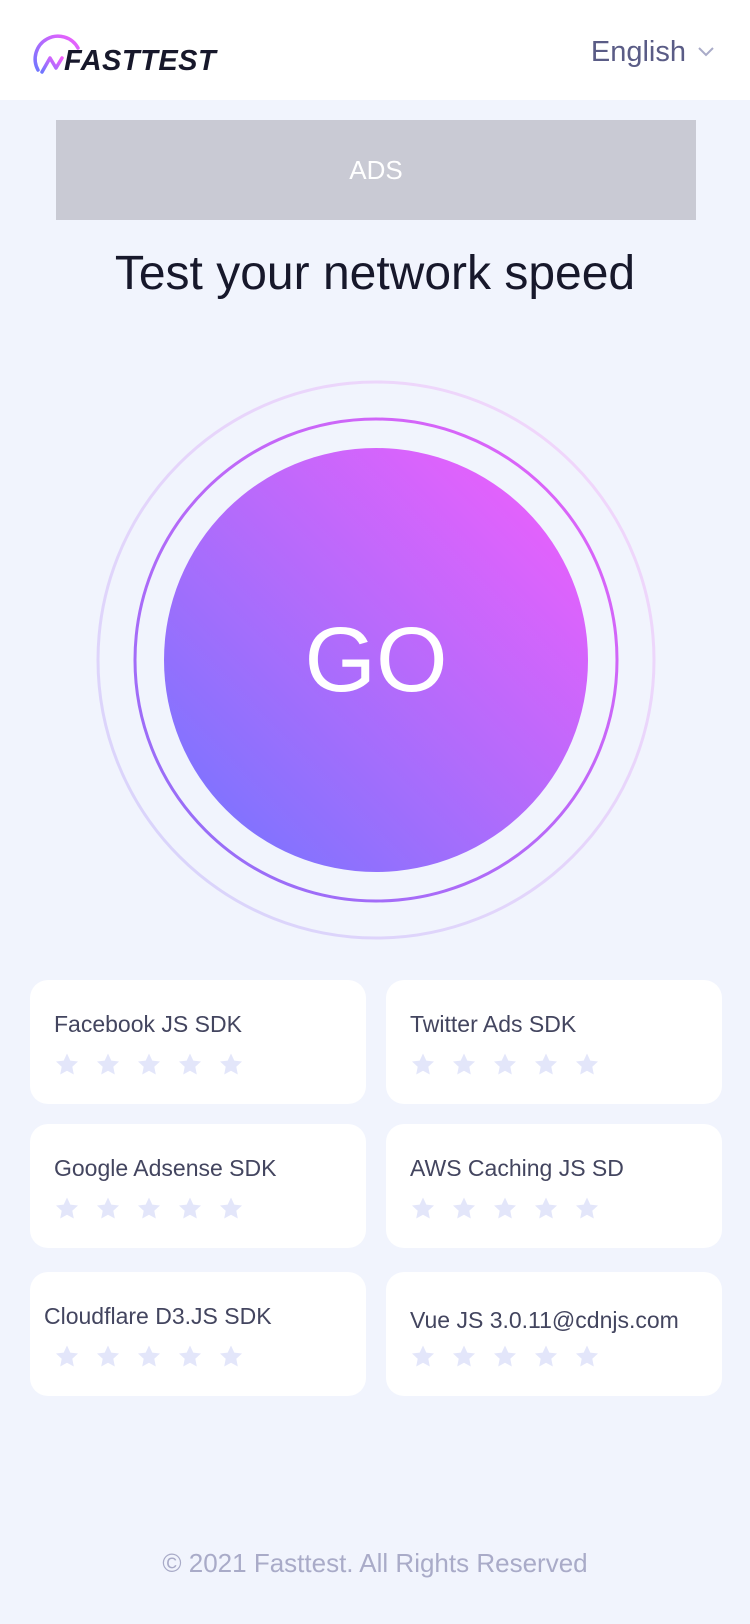  I want to click on go-button: GO, so click(376, 660).